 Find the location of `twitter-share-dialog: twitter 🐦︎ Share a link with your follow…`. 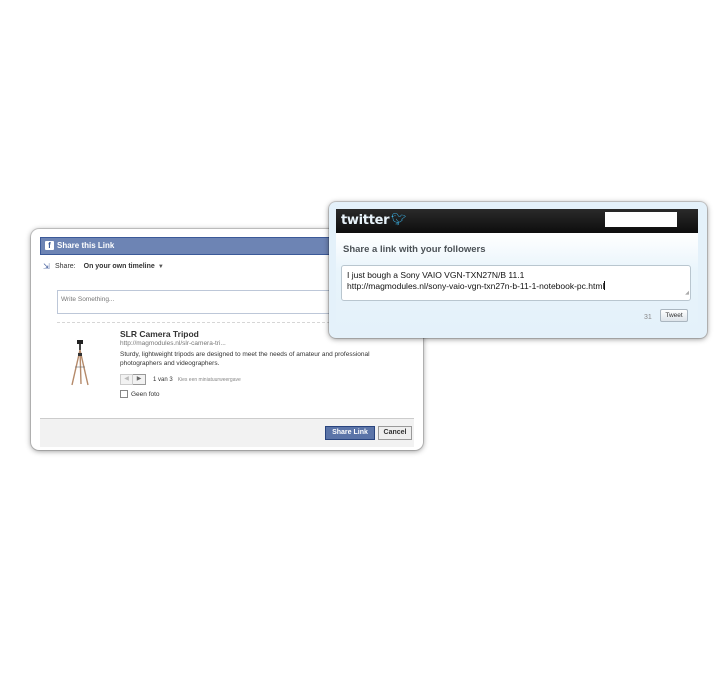

twitter-share-dialog: twitter 🐦︎ Share a link with your follow… is located at coordinates (518, 270).